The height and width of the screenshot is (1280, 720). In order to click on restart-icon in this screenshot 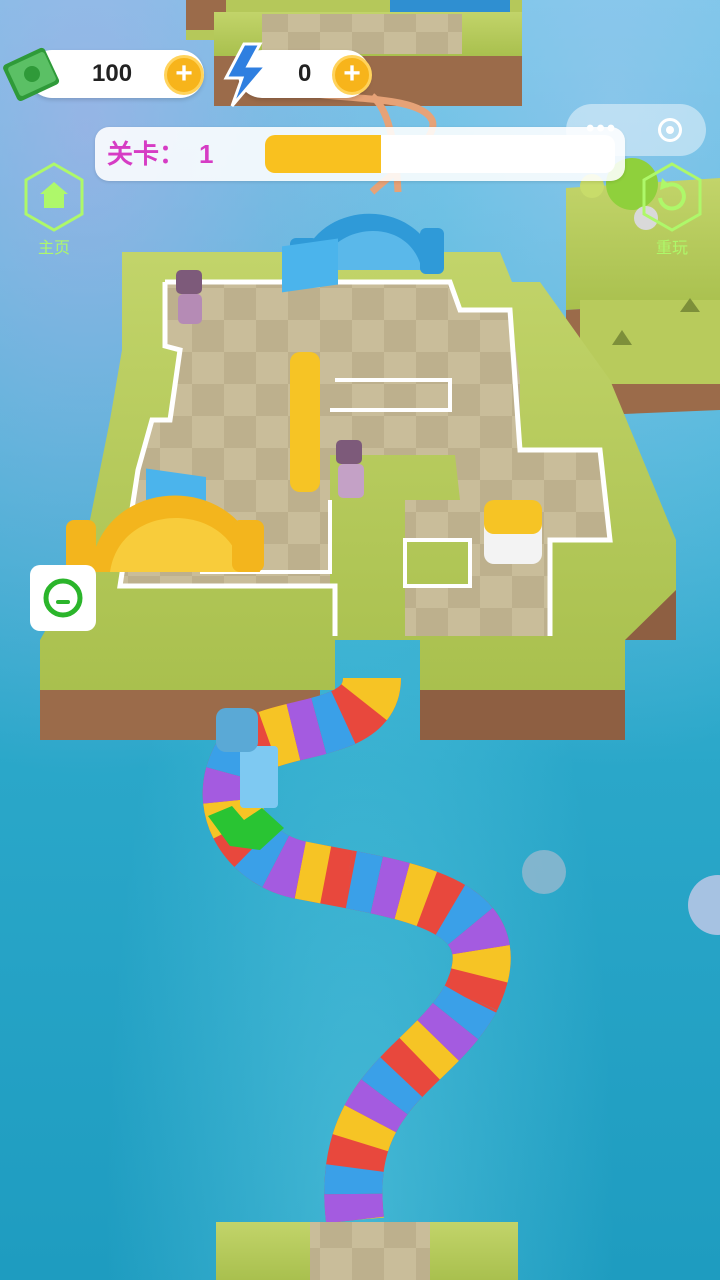, I will do `click(672, 197)`.